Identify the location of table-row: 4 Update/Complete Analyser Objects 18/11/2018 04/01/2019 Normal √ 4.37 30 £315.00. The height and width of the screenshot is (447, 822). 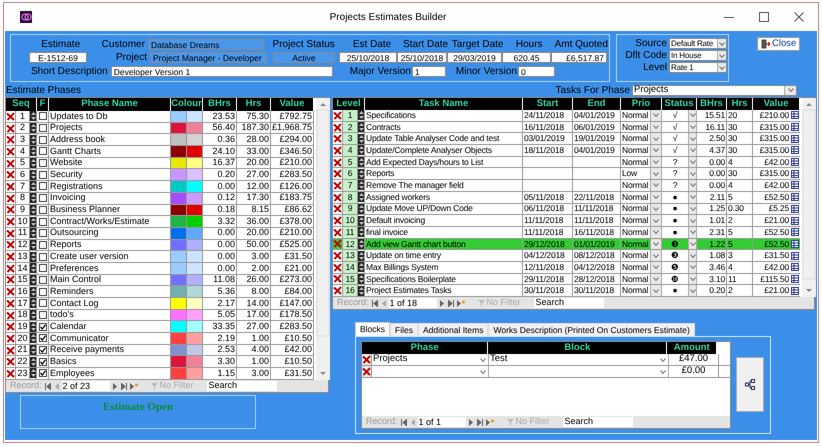
(566, 151).